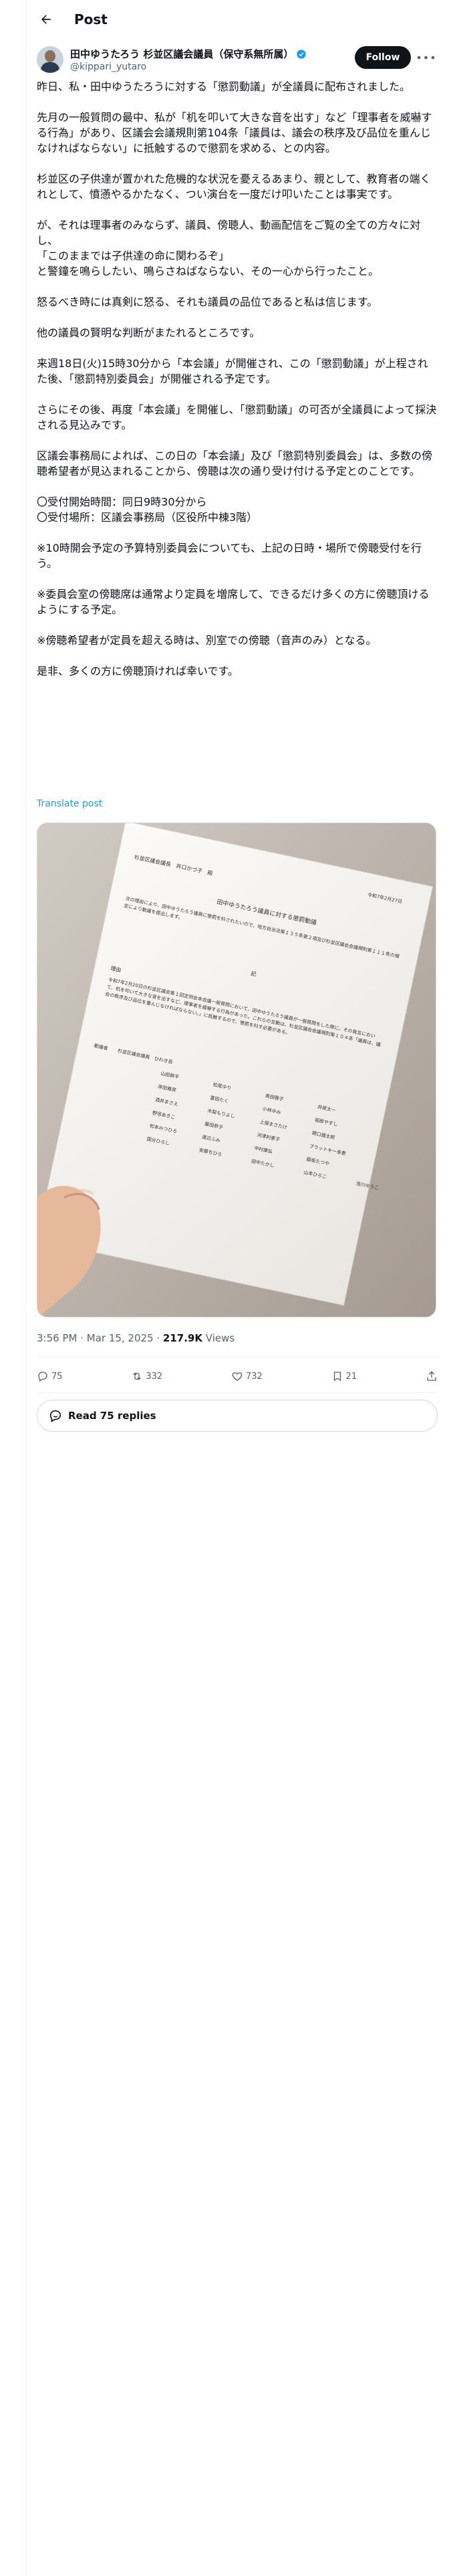 Image resolution: width=451 pixels, height=2576 pixels. I want to click on share-icon, so click(431, 1376).